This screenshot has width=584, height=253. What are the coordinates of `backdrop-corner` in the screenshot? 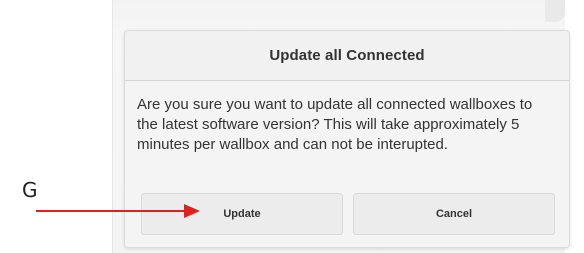 It's located at (555, 11).